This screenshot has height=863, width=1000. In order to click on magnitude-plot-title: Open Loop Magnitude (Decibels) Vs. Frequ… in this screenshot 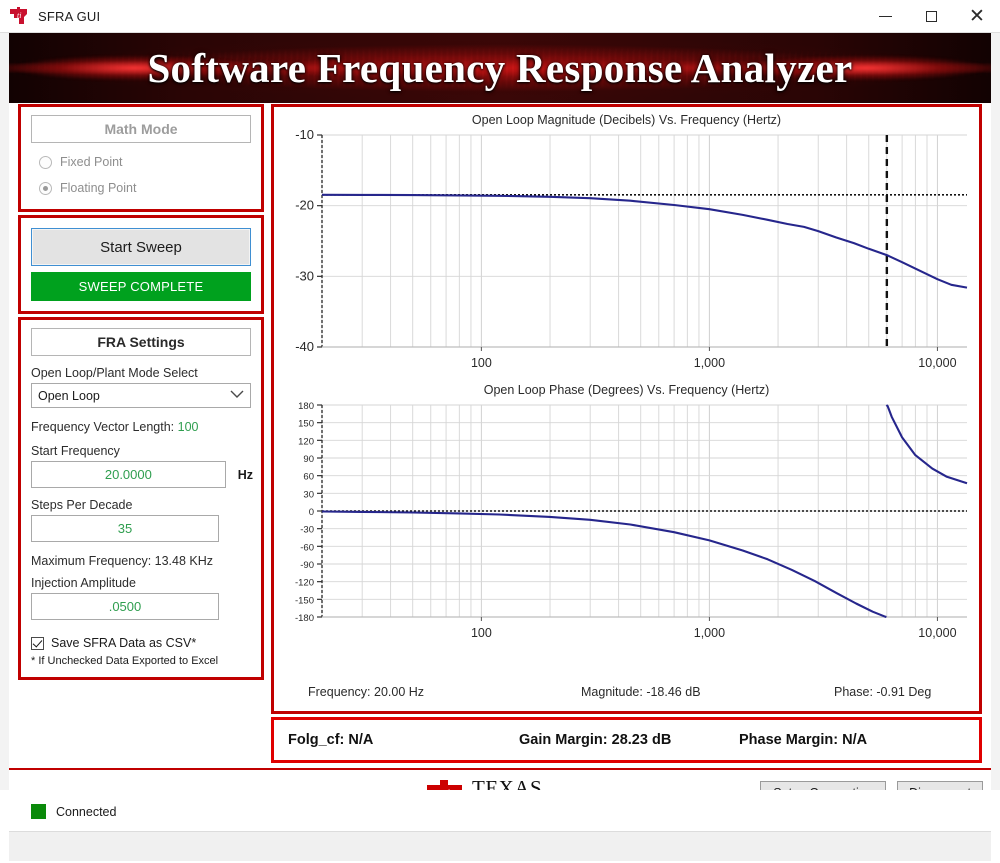, I will do `click(626, 120)`.